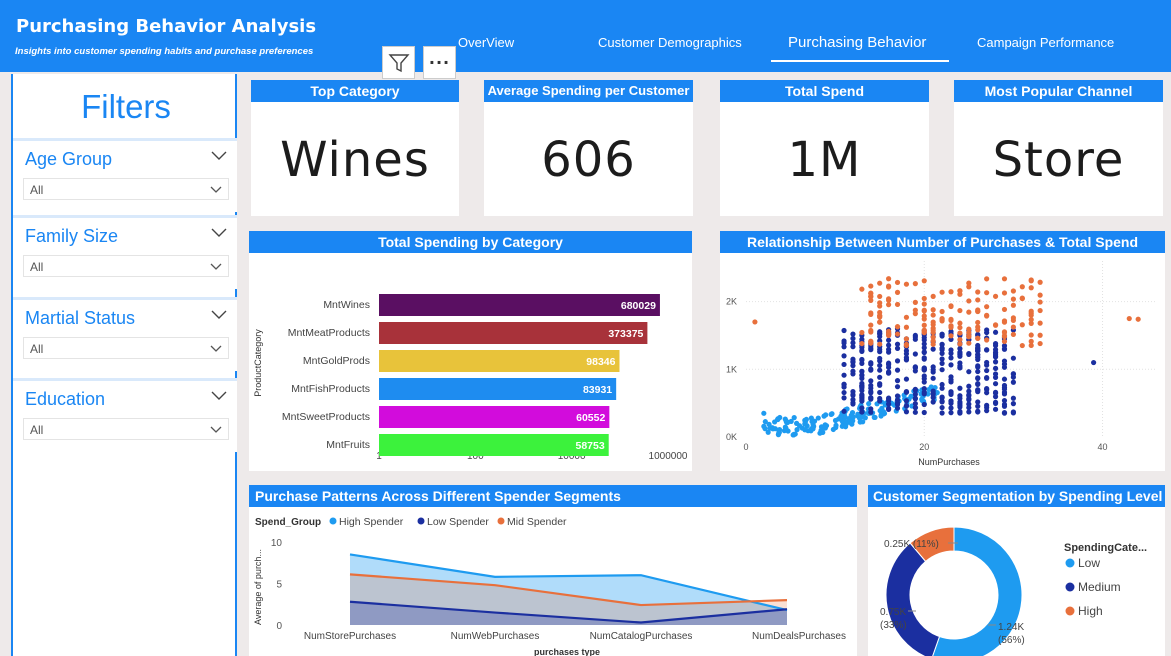  Describe the element at coordinates (439, 62) in the screenshot. I see `more-options-button: ···` at that location.